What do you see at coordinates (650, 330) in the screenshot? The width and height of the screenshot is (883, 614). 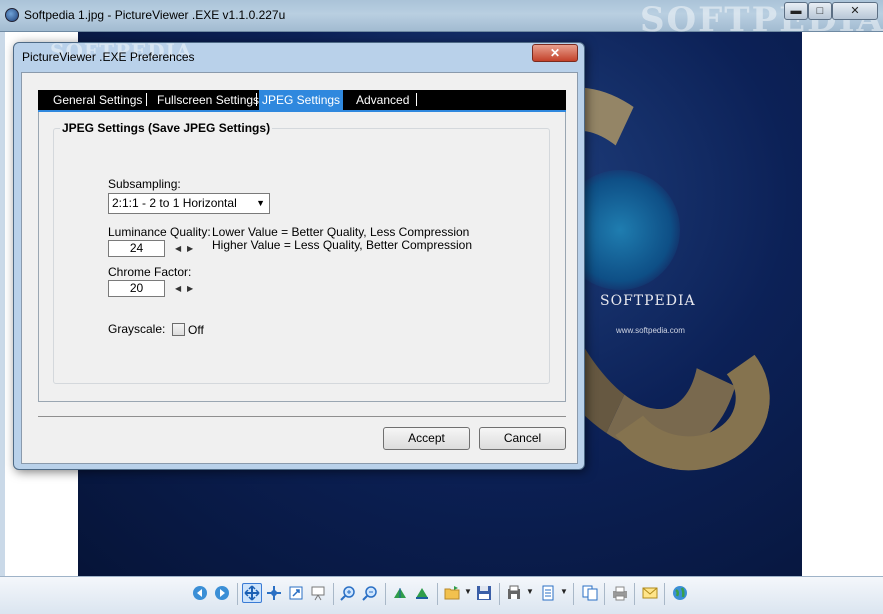 I see `image-url: www.softpedia.com` at bounding box center [650, 330].